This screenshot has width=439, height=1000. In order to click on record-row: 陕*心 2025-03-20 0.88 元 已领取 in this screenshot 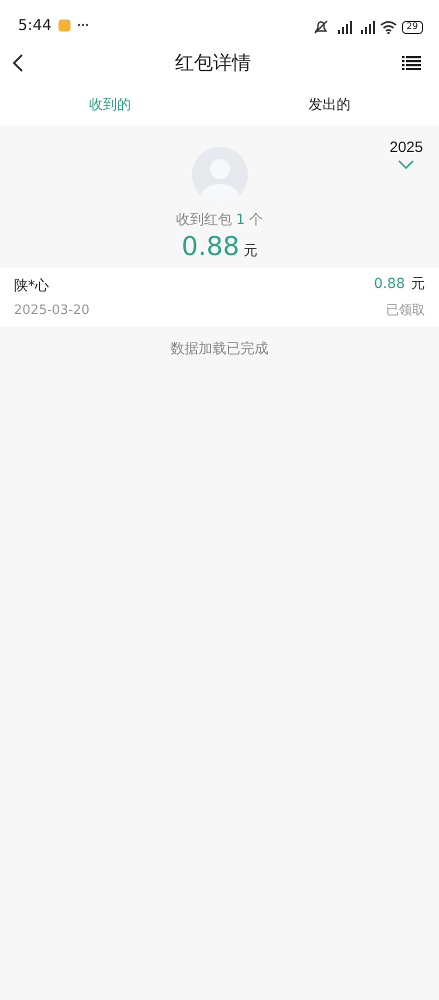, I will do `click(219, 297)`.